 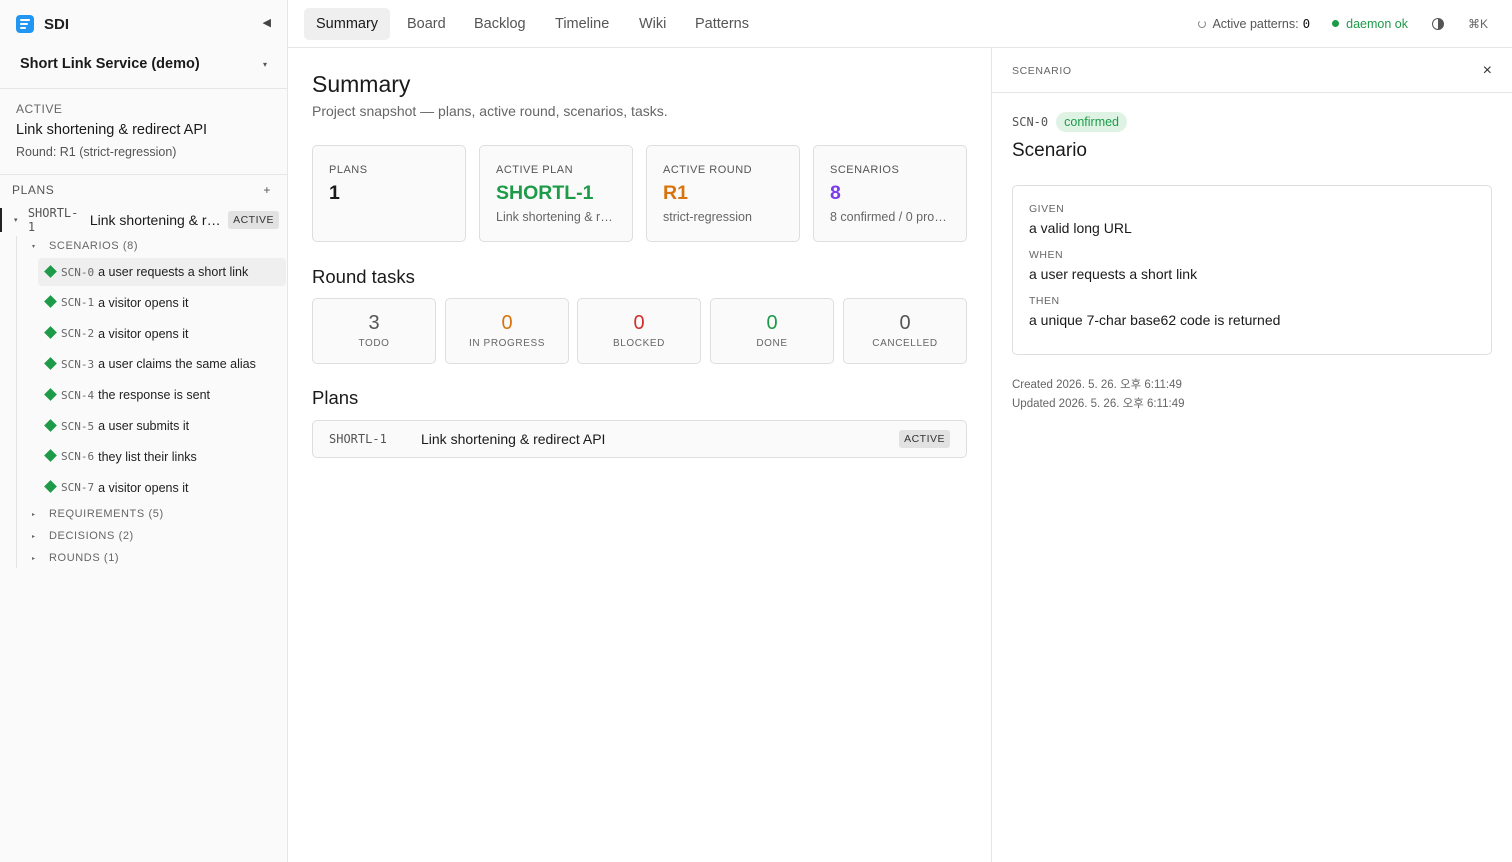 What do you see at coordinates (162, 488) in the screenshot?
I see `scenario-item: SCN-7 a visitor opens it` at bounding box center [162, 488].